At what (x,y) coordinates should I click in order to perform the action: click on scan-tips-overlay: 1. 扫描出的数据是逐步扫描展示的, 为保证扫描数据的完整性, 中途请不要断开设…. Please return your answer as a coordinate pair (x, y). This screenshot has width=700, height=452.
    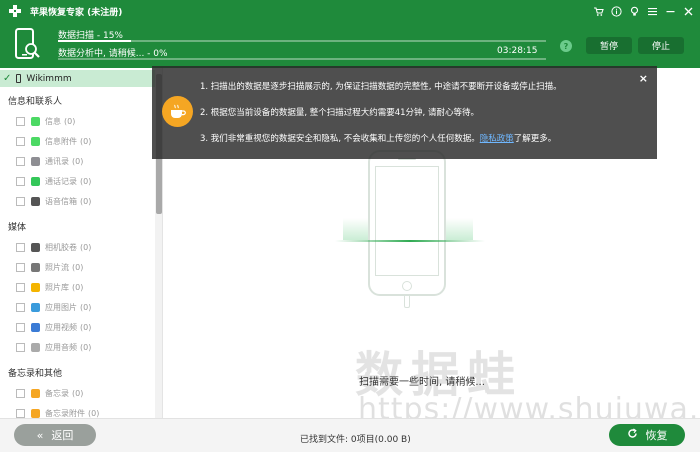
    Looking at the image, I should click on (404, 112).